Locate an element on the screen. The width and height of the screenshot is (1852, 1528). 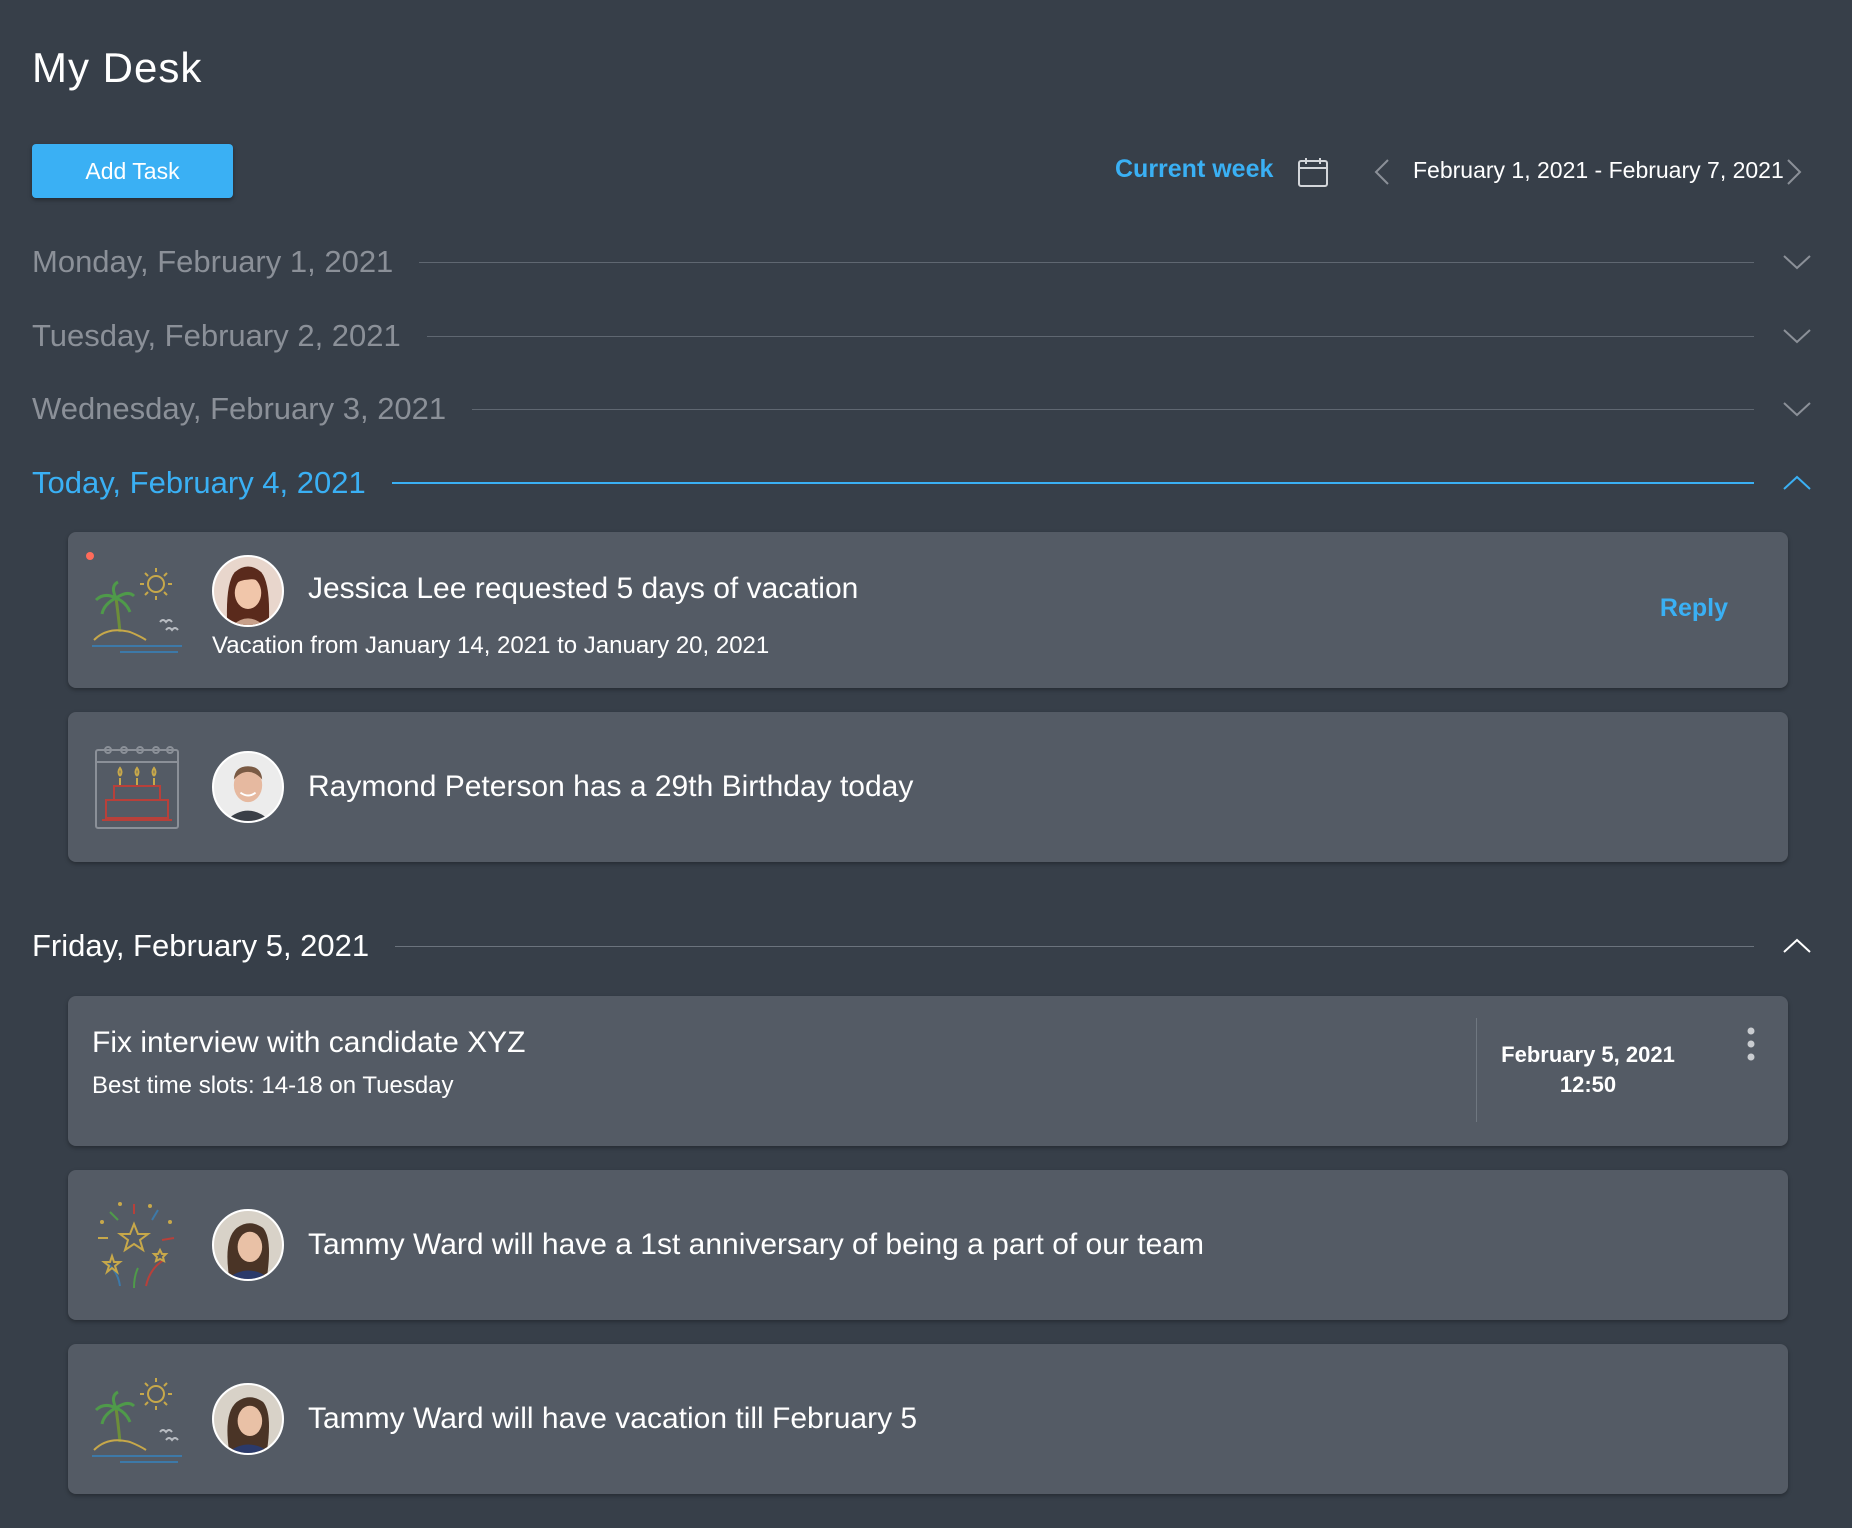
day-header-wednesday: Wednesday, February 3, 2021 is located at coordinates (922, 409).